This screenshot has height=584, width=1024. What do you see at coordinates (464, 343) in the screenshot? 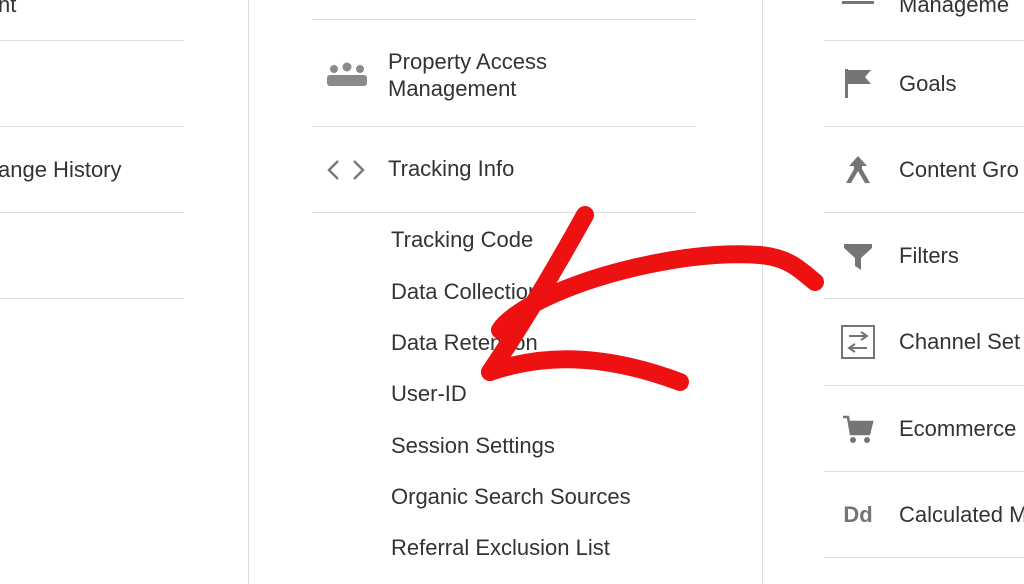
I see `data-retention-link: Data Retention` at bounding box center [464, 343].